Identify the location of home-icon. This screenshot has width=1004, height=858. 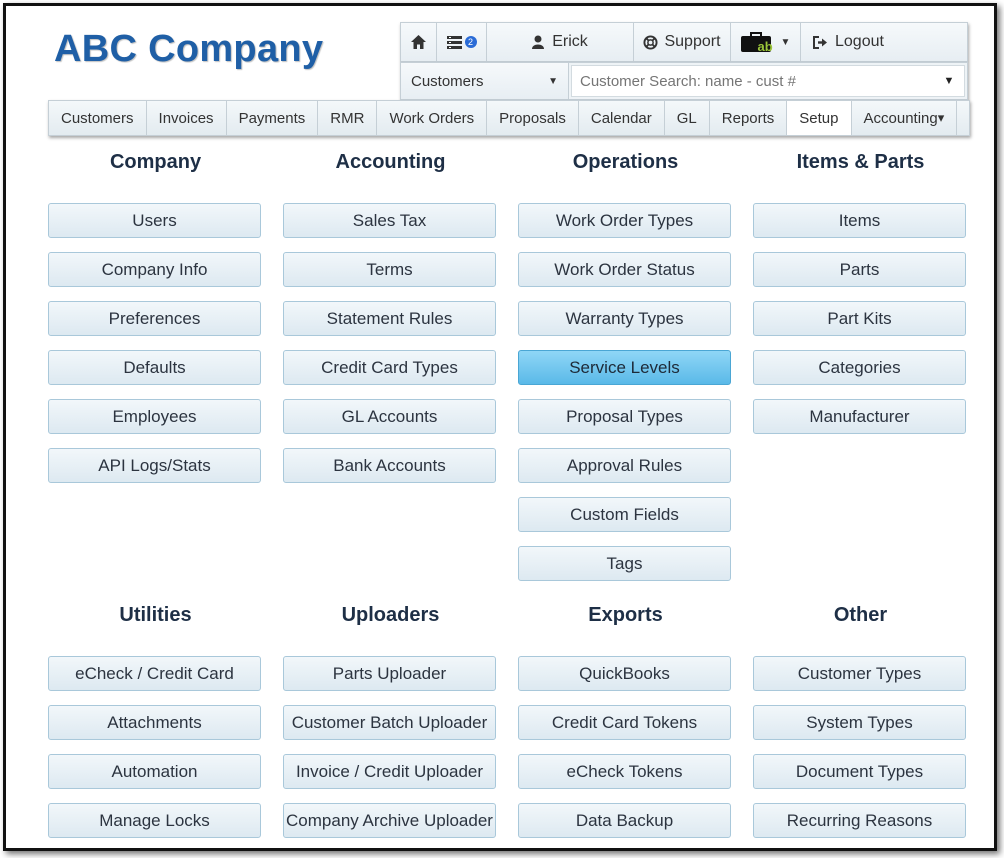
(418, 42).